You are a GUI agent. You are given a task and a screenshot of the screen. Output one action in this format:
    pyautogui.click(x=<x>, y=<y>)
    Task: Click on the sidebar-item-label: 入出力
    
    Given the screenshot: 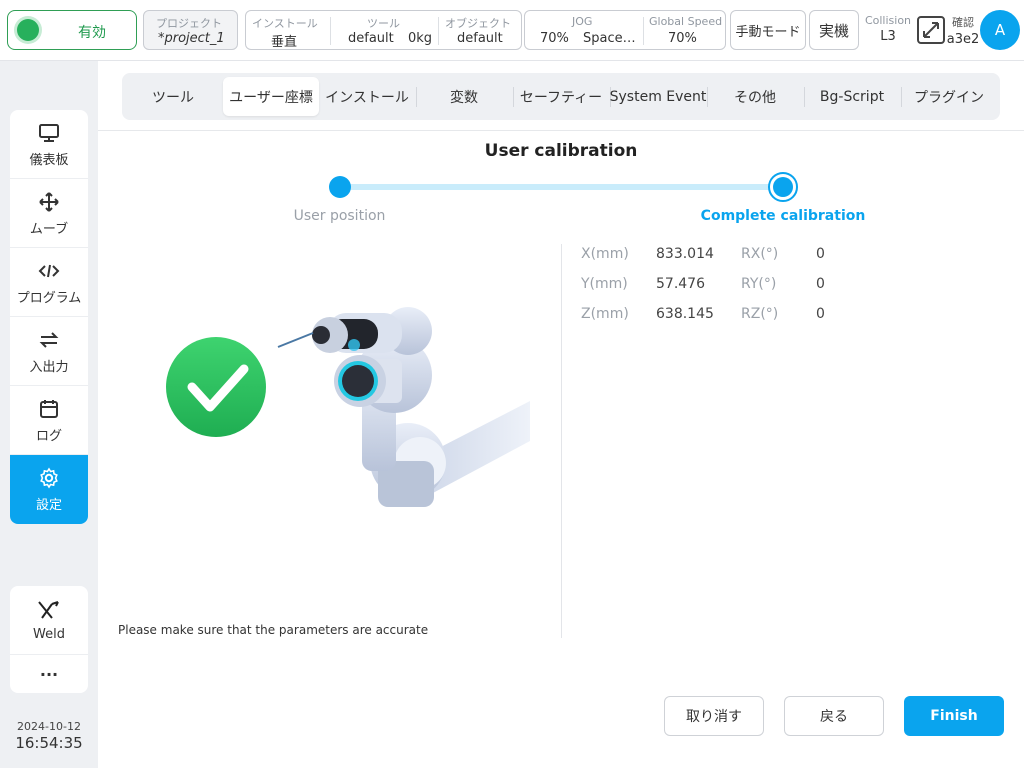 What is the action you would take?
    pyautogui.click(x=49, y=367)
    